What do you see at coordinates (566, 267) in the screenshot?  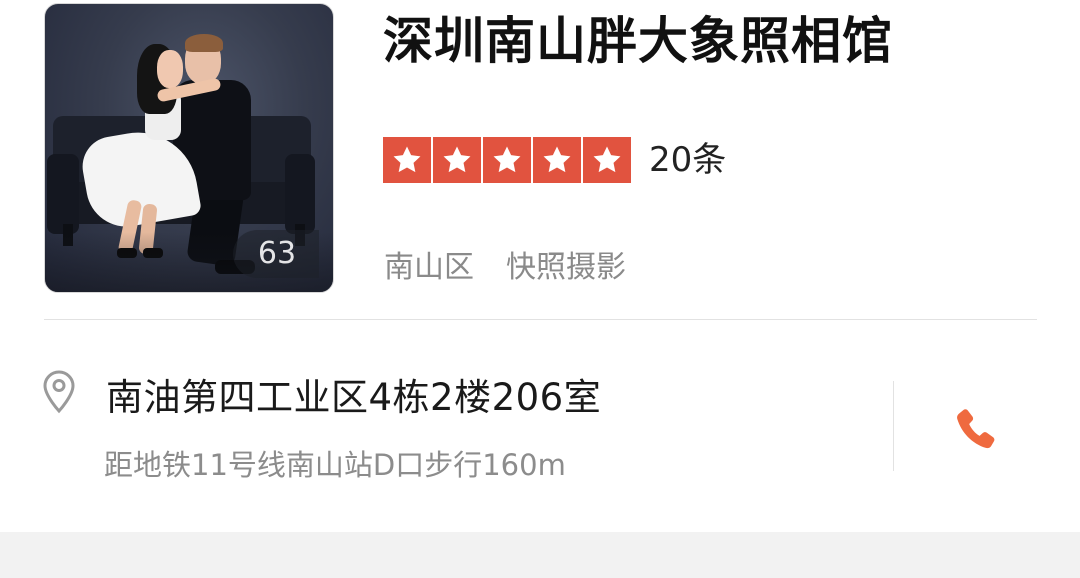 I see `category-tag: 快照摄影` at bounding box center [566, 267].